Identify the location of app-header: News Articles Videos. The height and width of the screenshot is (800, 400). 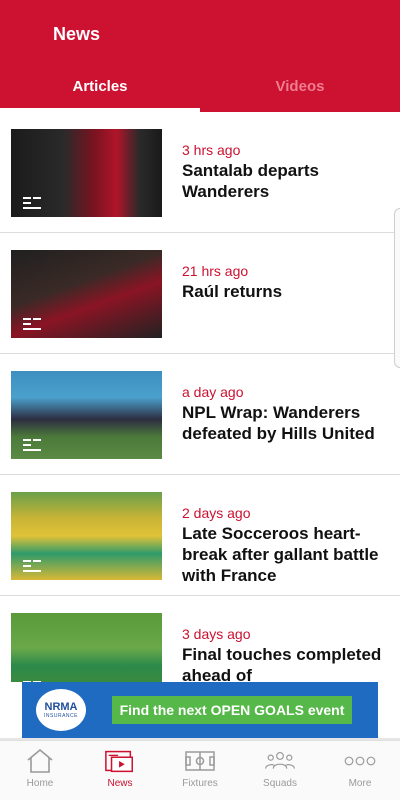
(200, 56).